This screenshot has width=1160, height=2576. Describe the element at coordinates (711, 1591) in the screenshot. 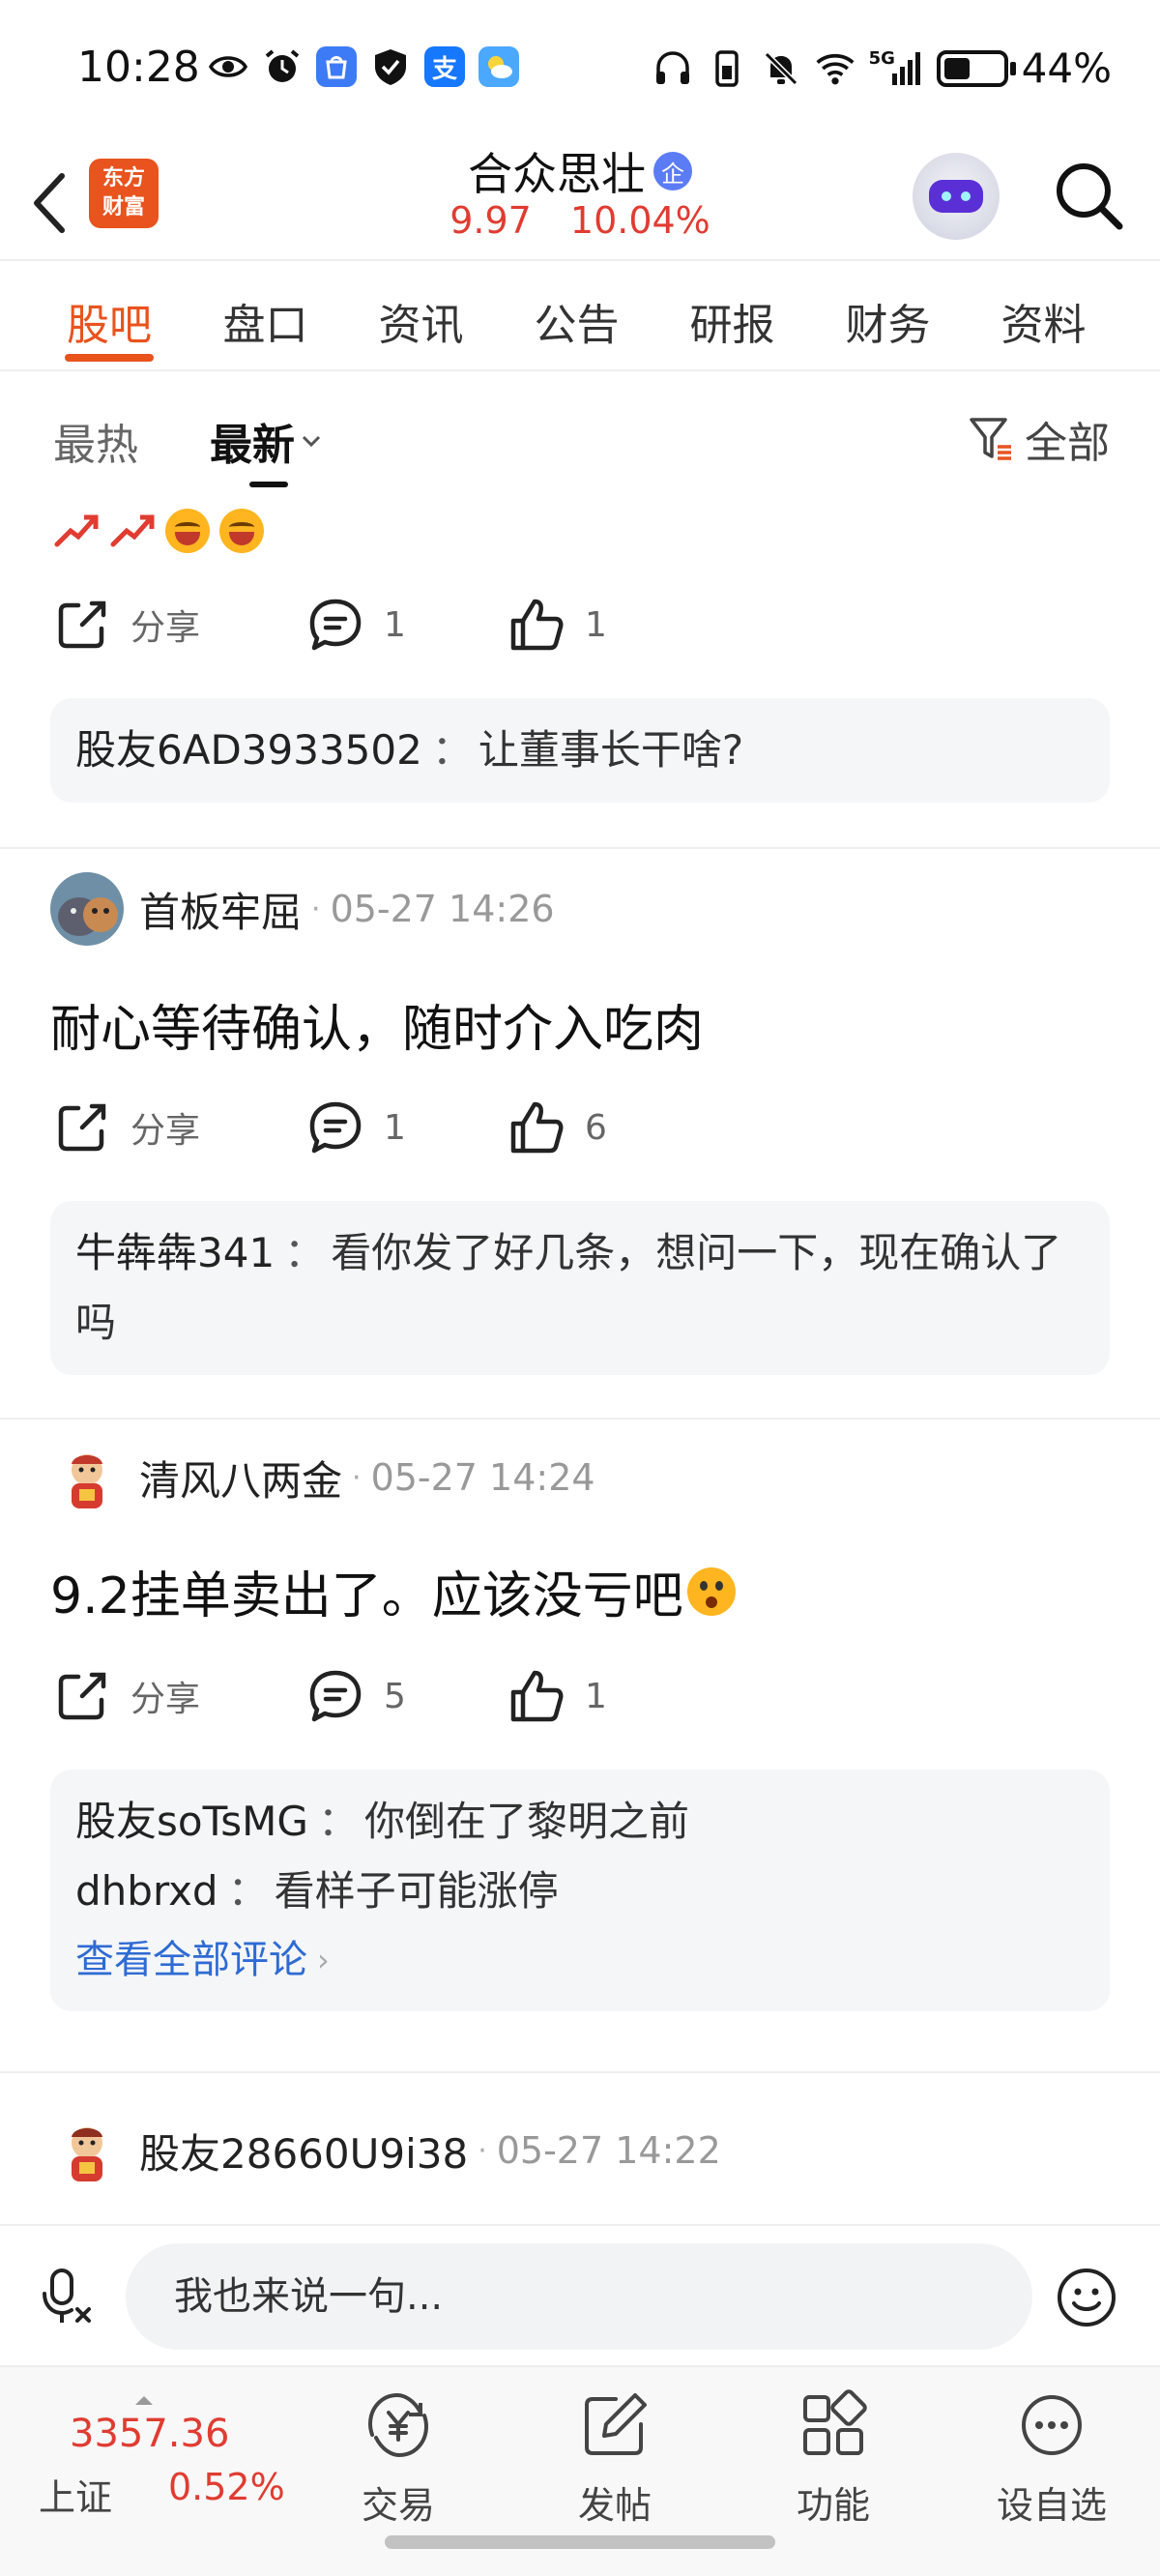

I see `surprised-emoji` at that location.